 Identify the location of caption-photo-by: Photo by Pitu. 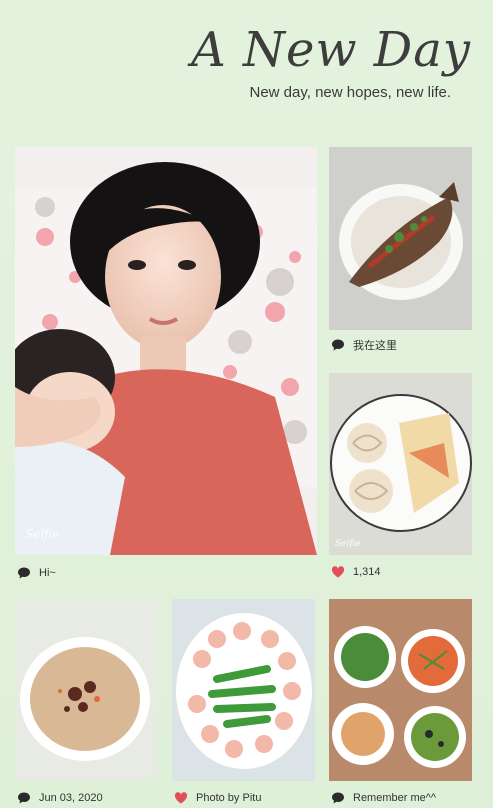
(217, 798).